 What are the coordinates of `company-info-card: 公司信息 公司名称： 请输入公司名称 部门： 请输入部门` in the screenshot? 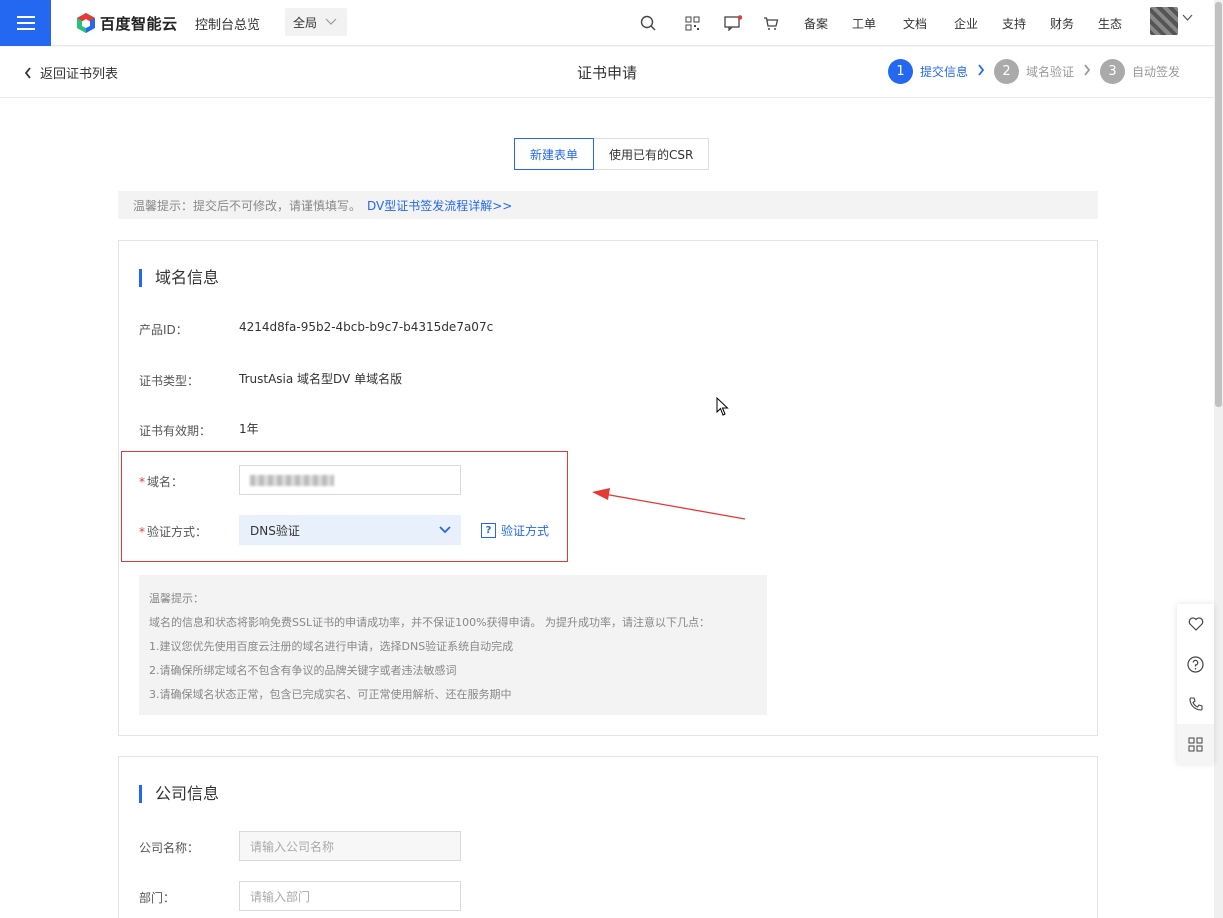 It's located at (608, 837).